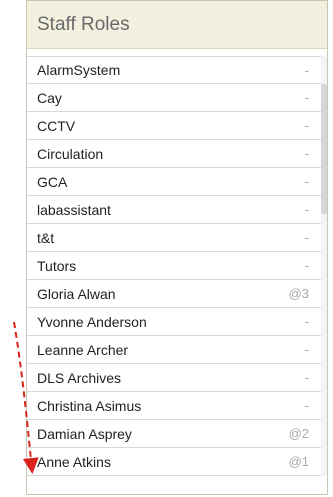 The height and width of the screenshot is (497, 333). I want to click on role-row: CCTV -, so click(174, 126).